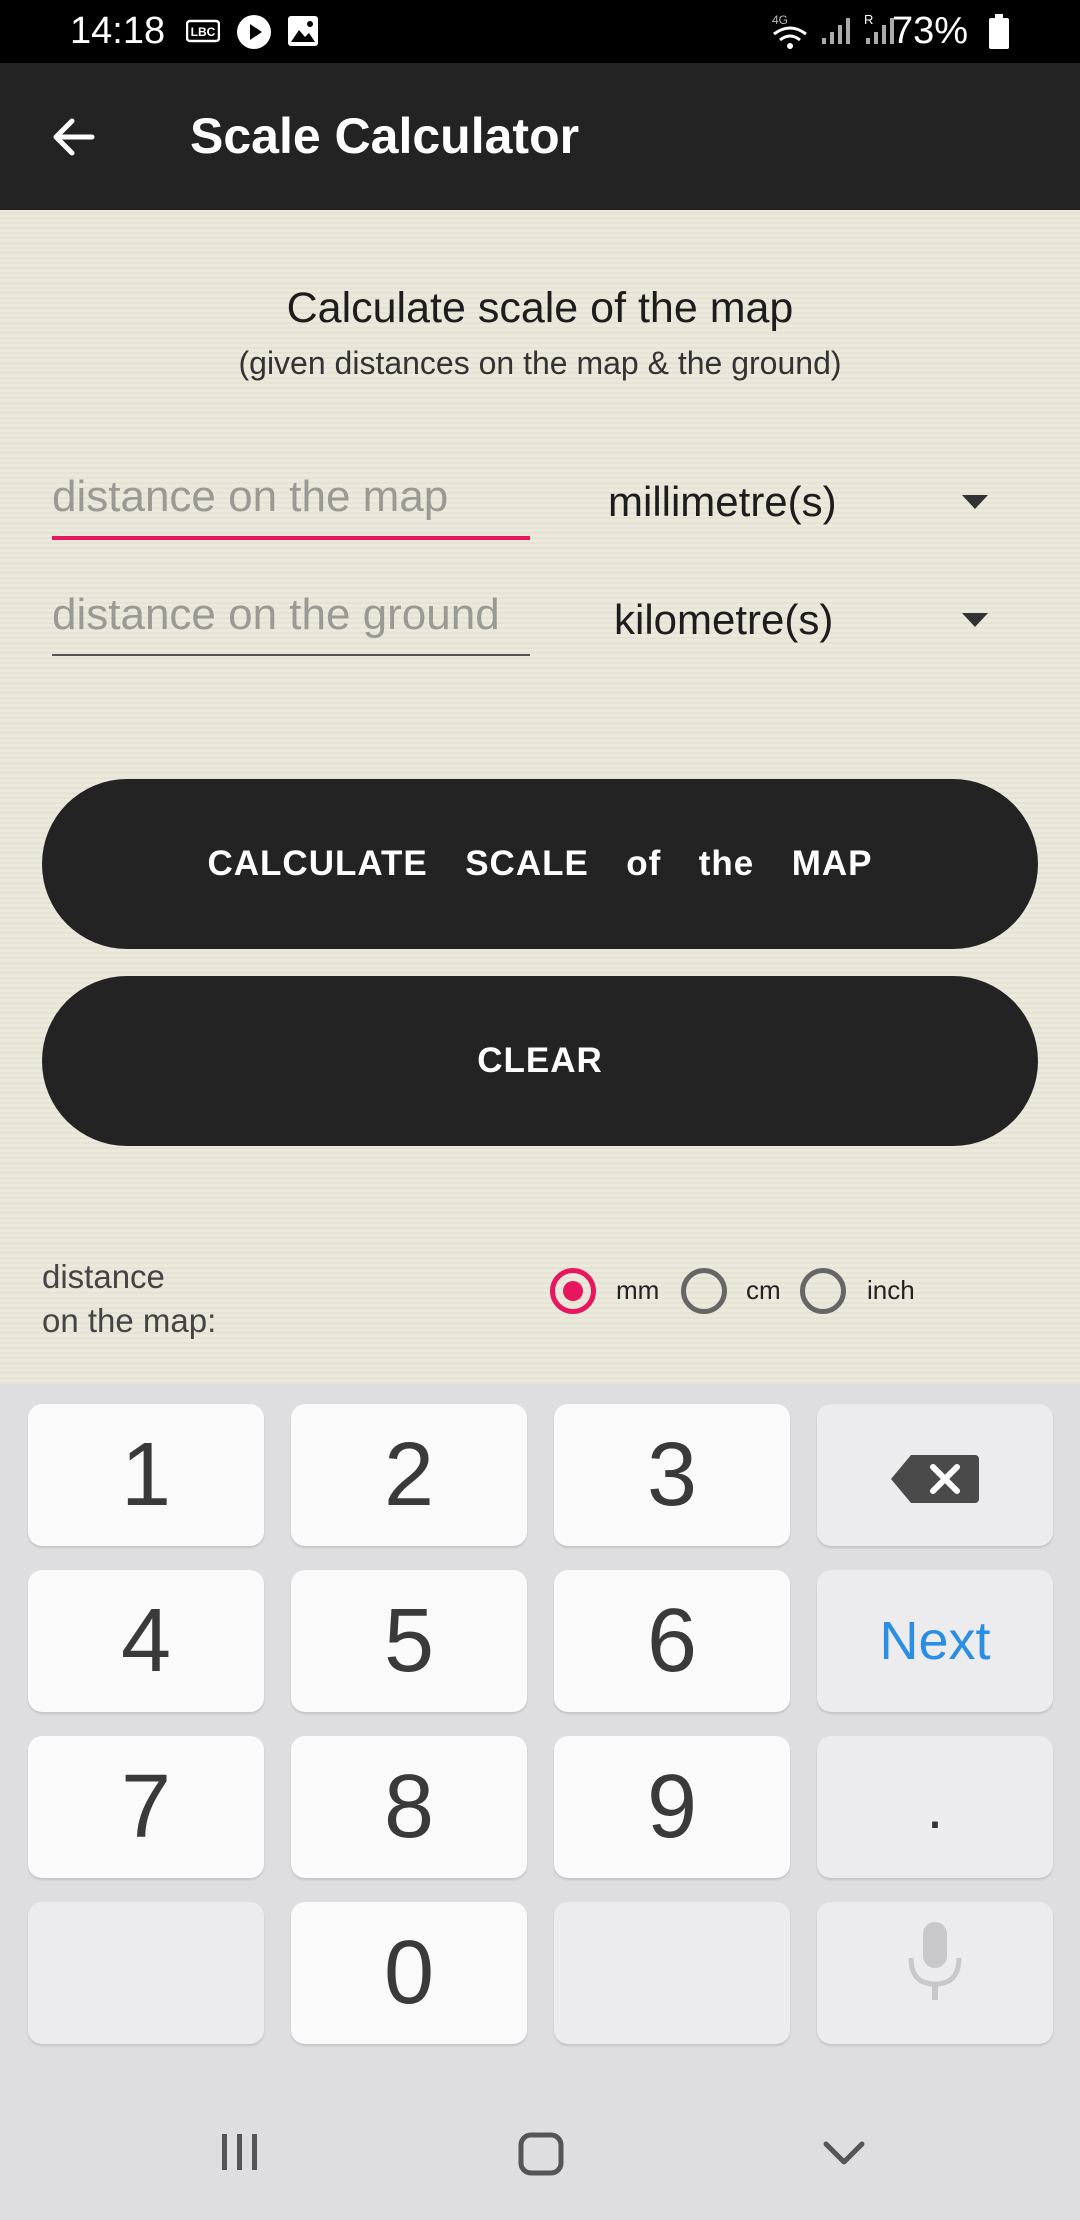  Describe the element at coordinates (540, 308) in the screenshot. I see `main-heading: Calculate scale of the map` at that location.